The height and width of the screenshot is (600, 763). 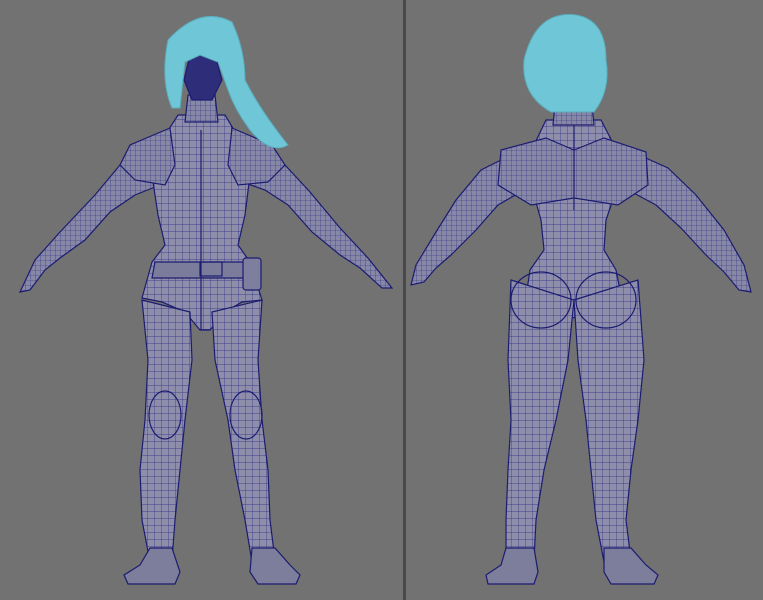 What do you see at coordinates (540, 421) in the screenshot?
I see `back-left-leg` at bounding box center [540, 421].